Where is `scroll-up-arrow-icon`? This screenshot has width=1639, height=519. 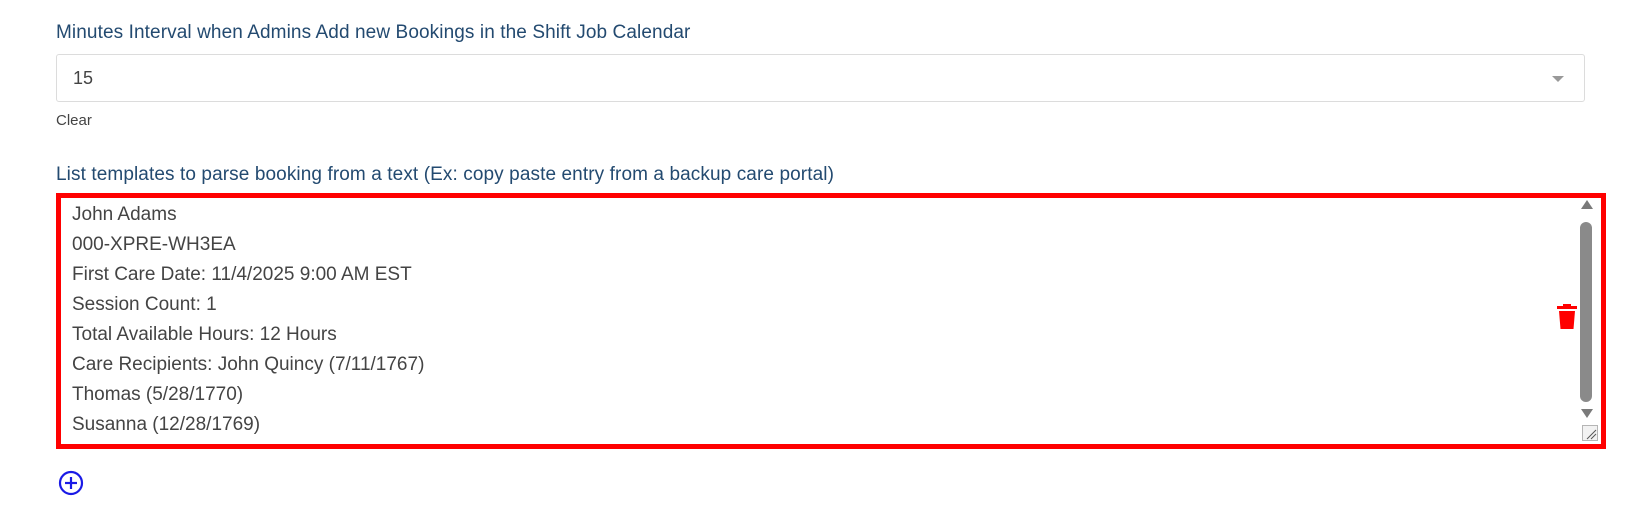
scroll-up-arrow-icon is located at coordinates (1587, 204).